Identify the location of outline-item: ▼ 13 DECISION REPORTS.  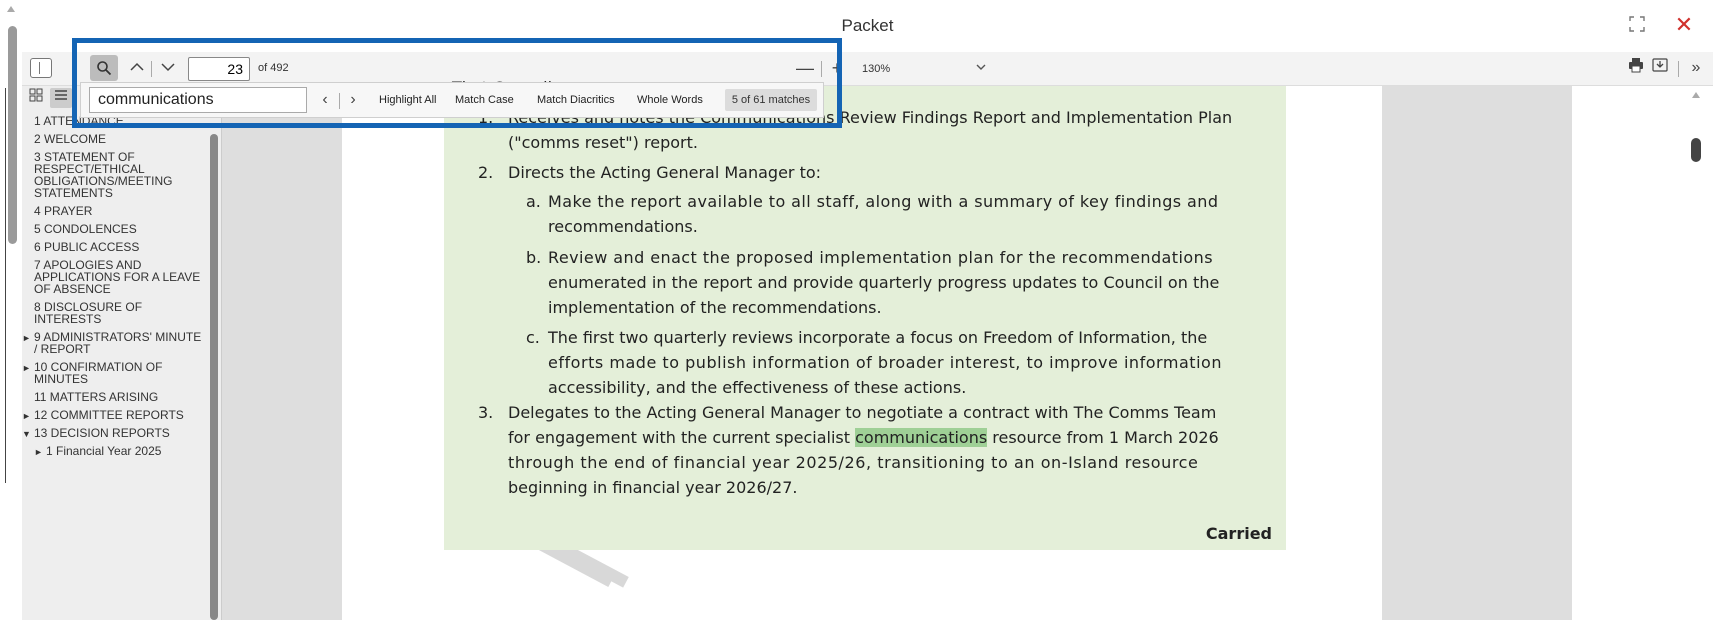
(115, 433).